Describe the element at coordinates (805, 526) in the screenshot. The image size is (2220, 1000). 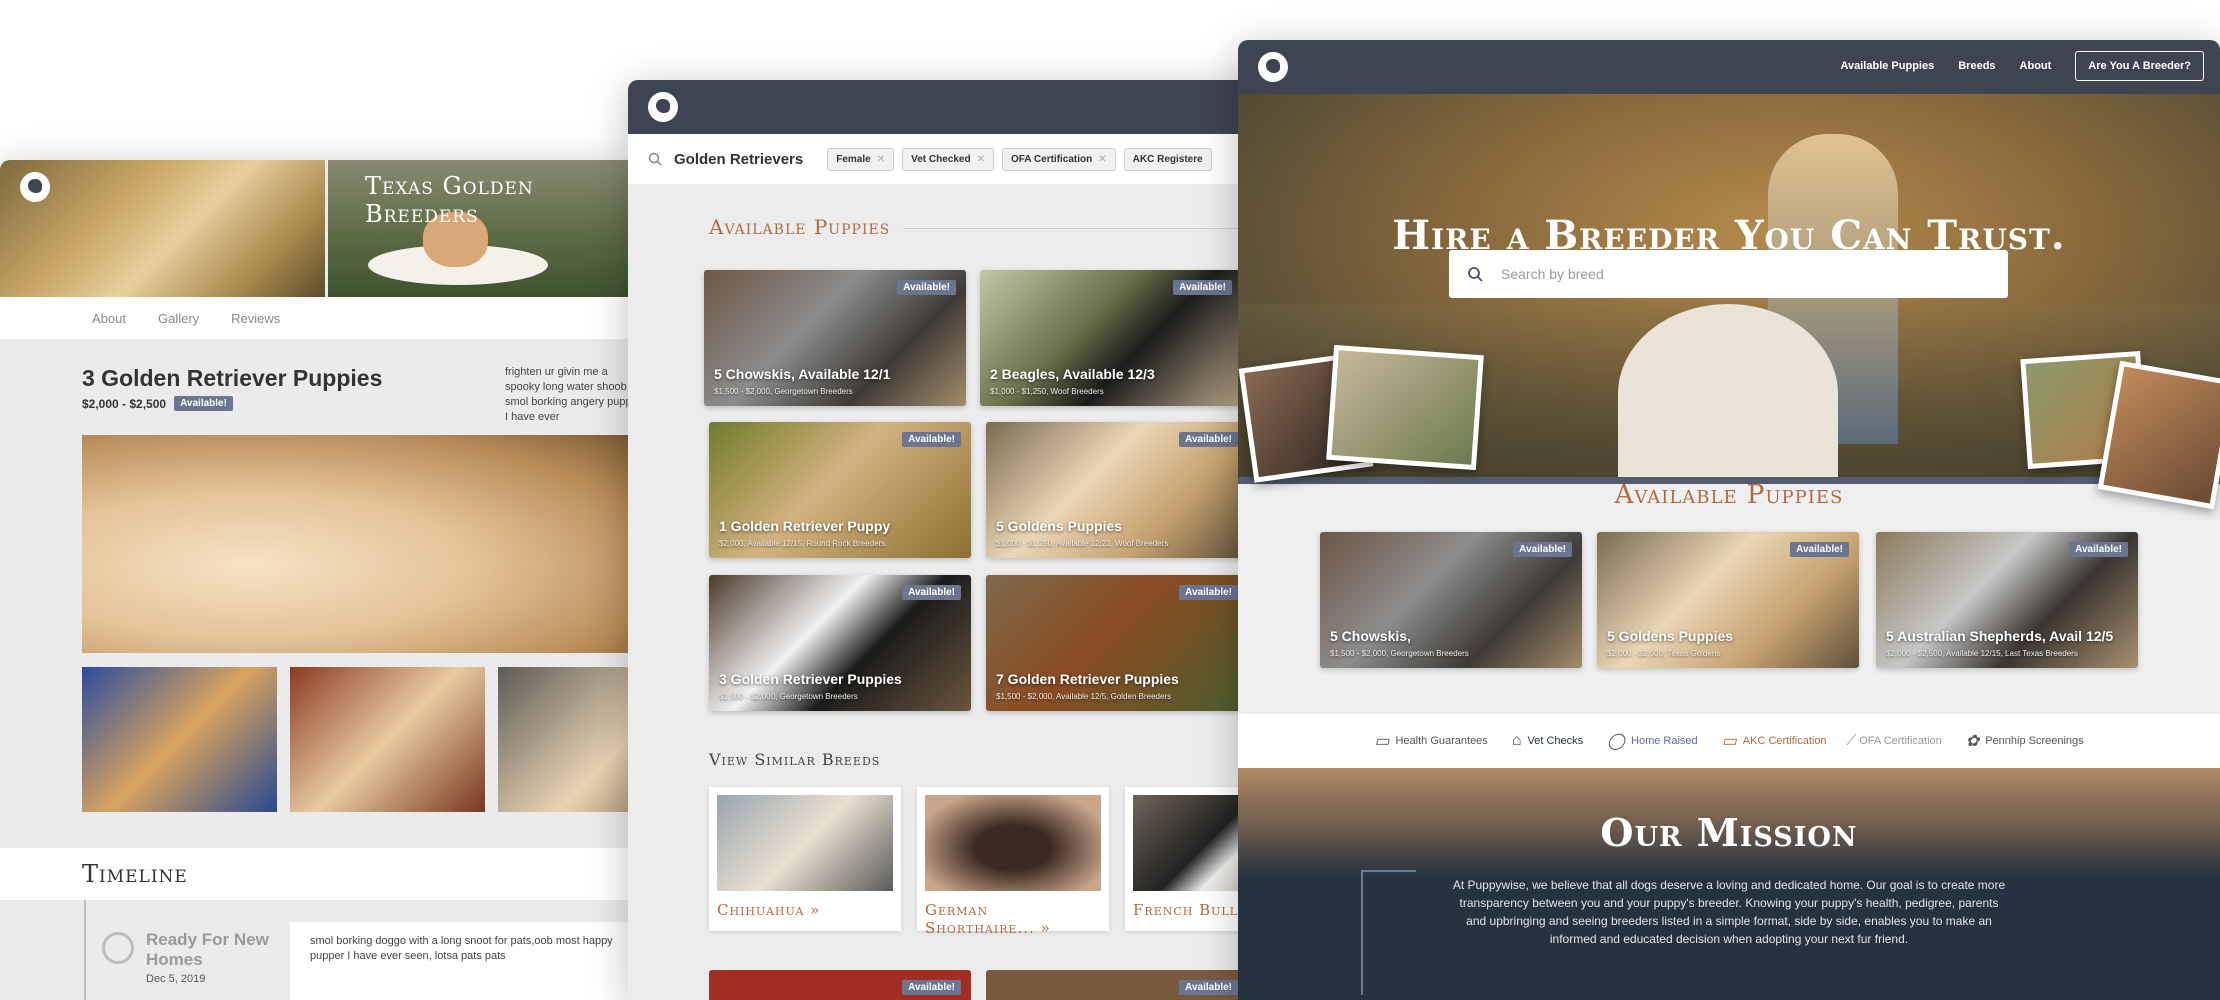
I see `card-title: 1 Golden Retriever Puppy` at that location.